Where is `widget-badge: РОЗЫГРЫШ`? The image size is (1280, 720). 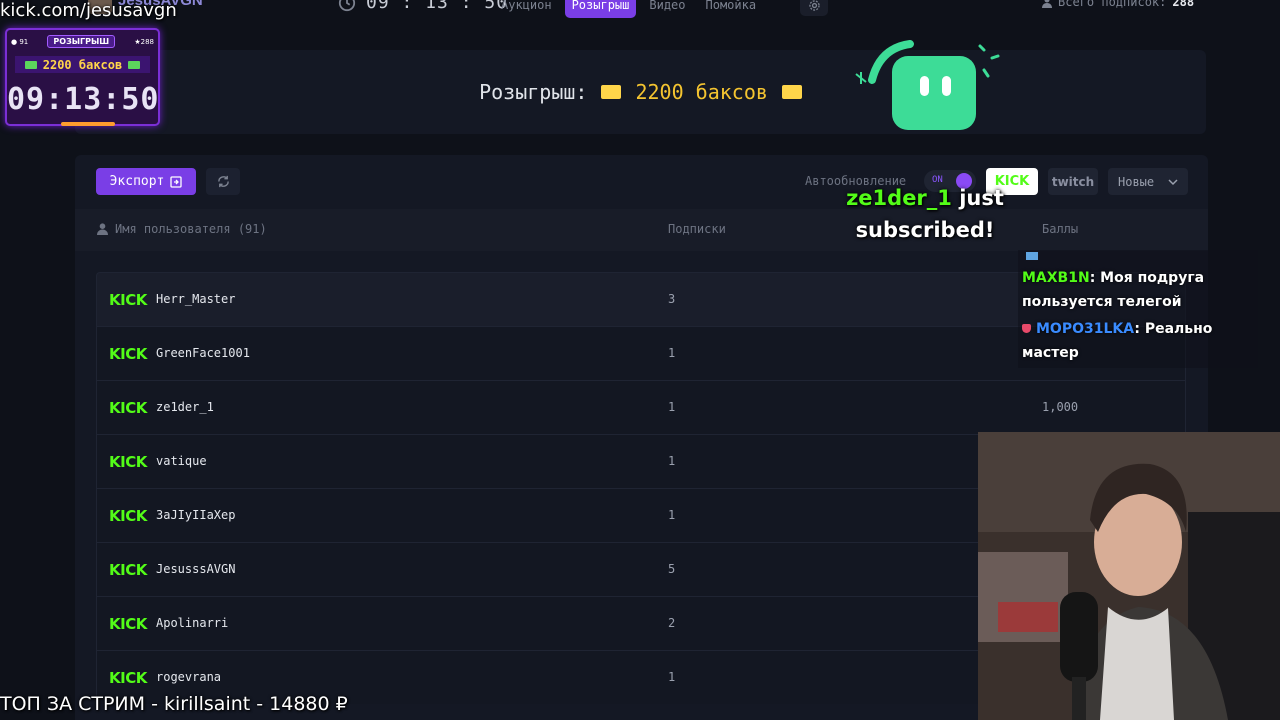
widget-badge: РОЗЫГРЫШ is located at coordinates (81, 41).